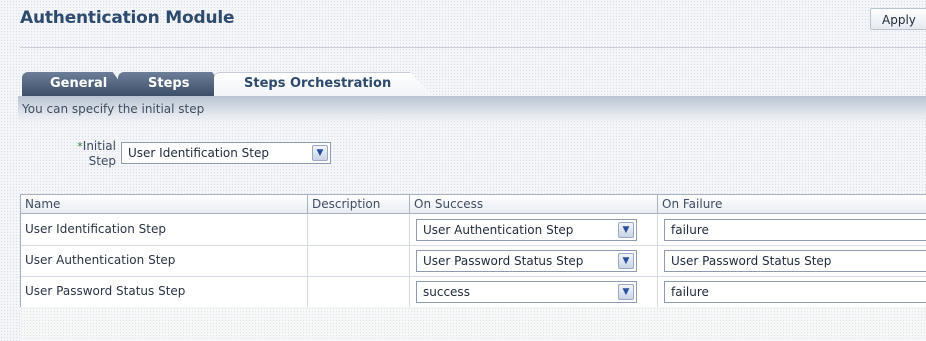 The width and height of the screenshot is (926, 341). I want to click on on-failure-cell: User Password Status Step, so click(792, 260).